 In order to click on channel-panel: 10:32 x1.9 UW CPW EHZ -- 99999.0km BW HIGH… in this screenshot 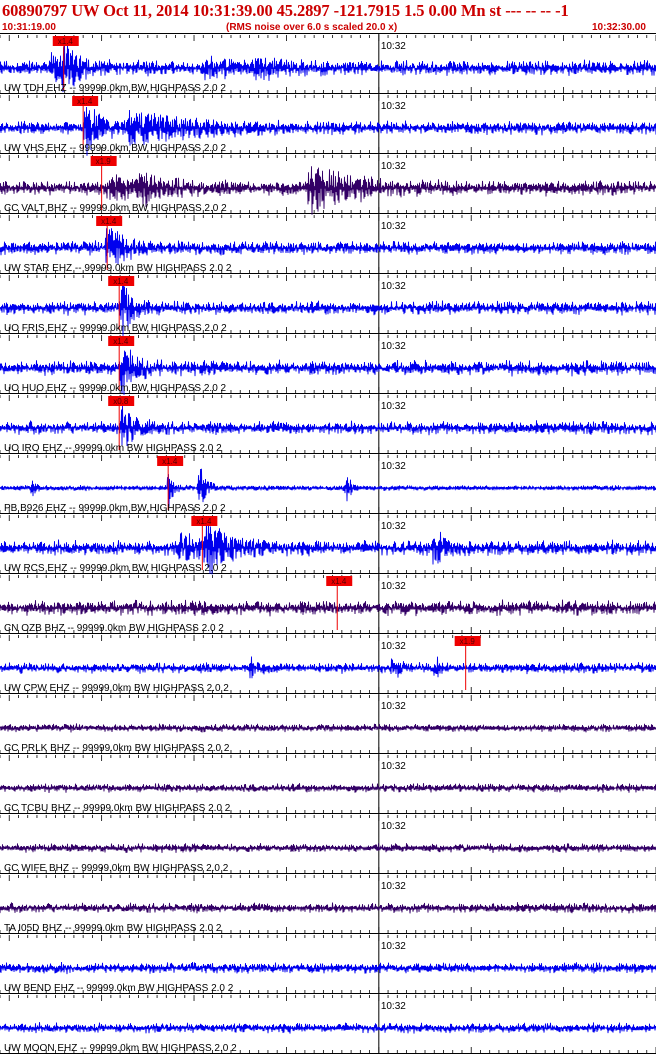, I will do `click(328, 664)`.